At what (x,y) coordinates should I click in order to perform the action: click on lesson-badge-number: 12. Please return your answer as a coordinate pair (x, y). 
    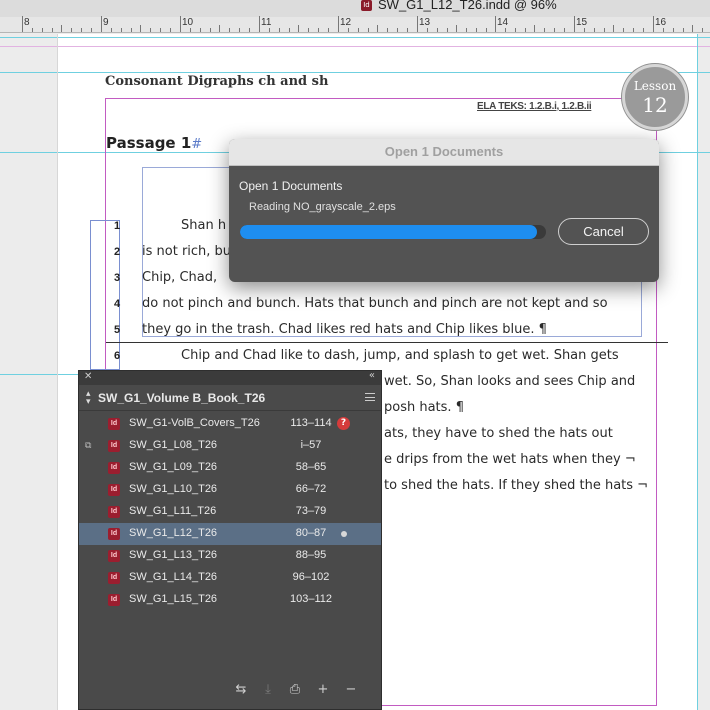
    Looking at the image, I should click on (655, 105).